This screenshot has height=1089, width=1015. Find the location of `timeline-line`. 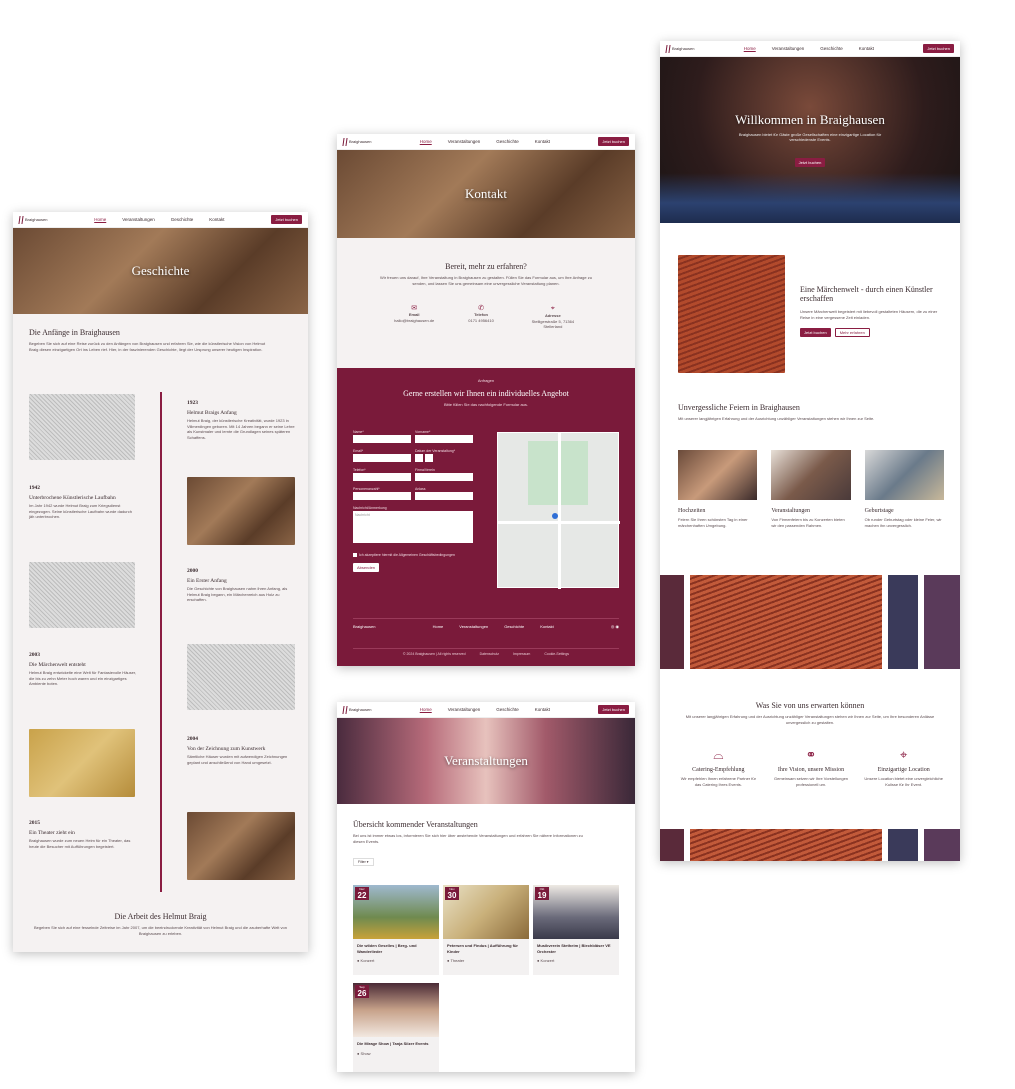

timeline-line is located at coordinates (161, 642).